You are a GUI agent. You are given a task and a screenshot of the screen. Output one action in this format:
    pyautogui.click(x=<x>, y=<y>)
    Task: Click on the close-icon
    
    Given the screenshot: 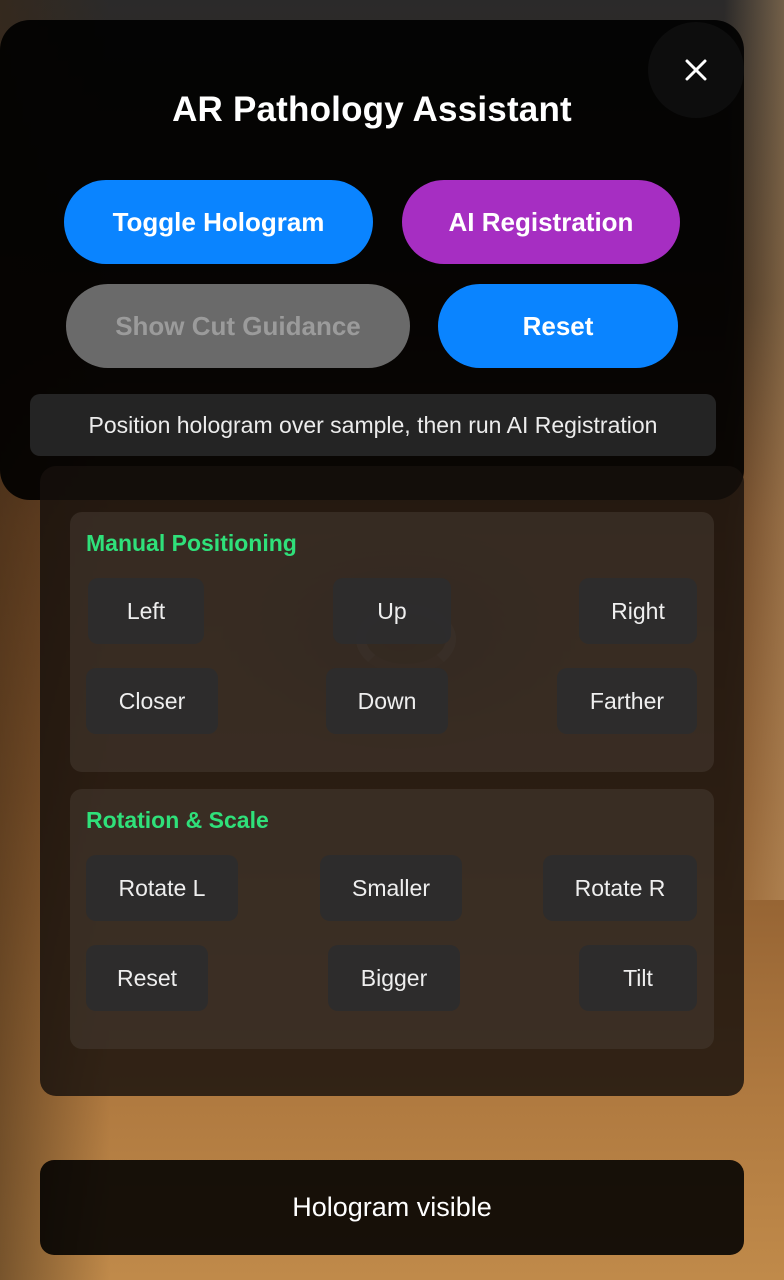 What is the action you would take?
    pyautogui.click(x=696, y=70)
    